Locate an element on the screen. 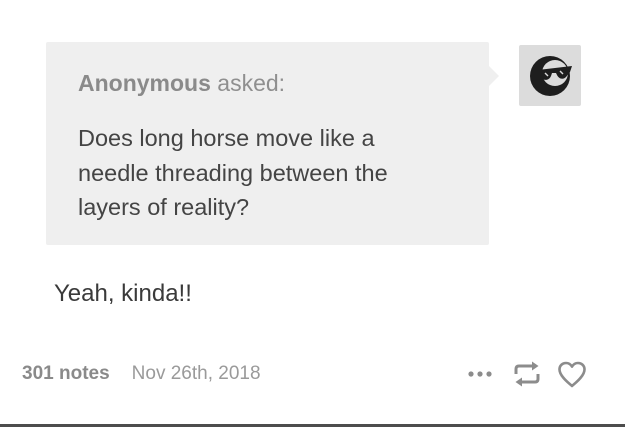  notes-count: 301 notes is located at coordinates (66, 374).